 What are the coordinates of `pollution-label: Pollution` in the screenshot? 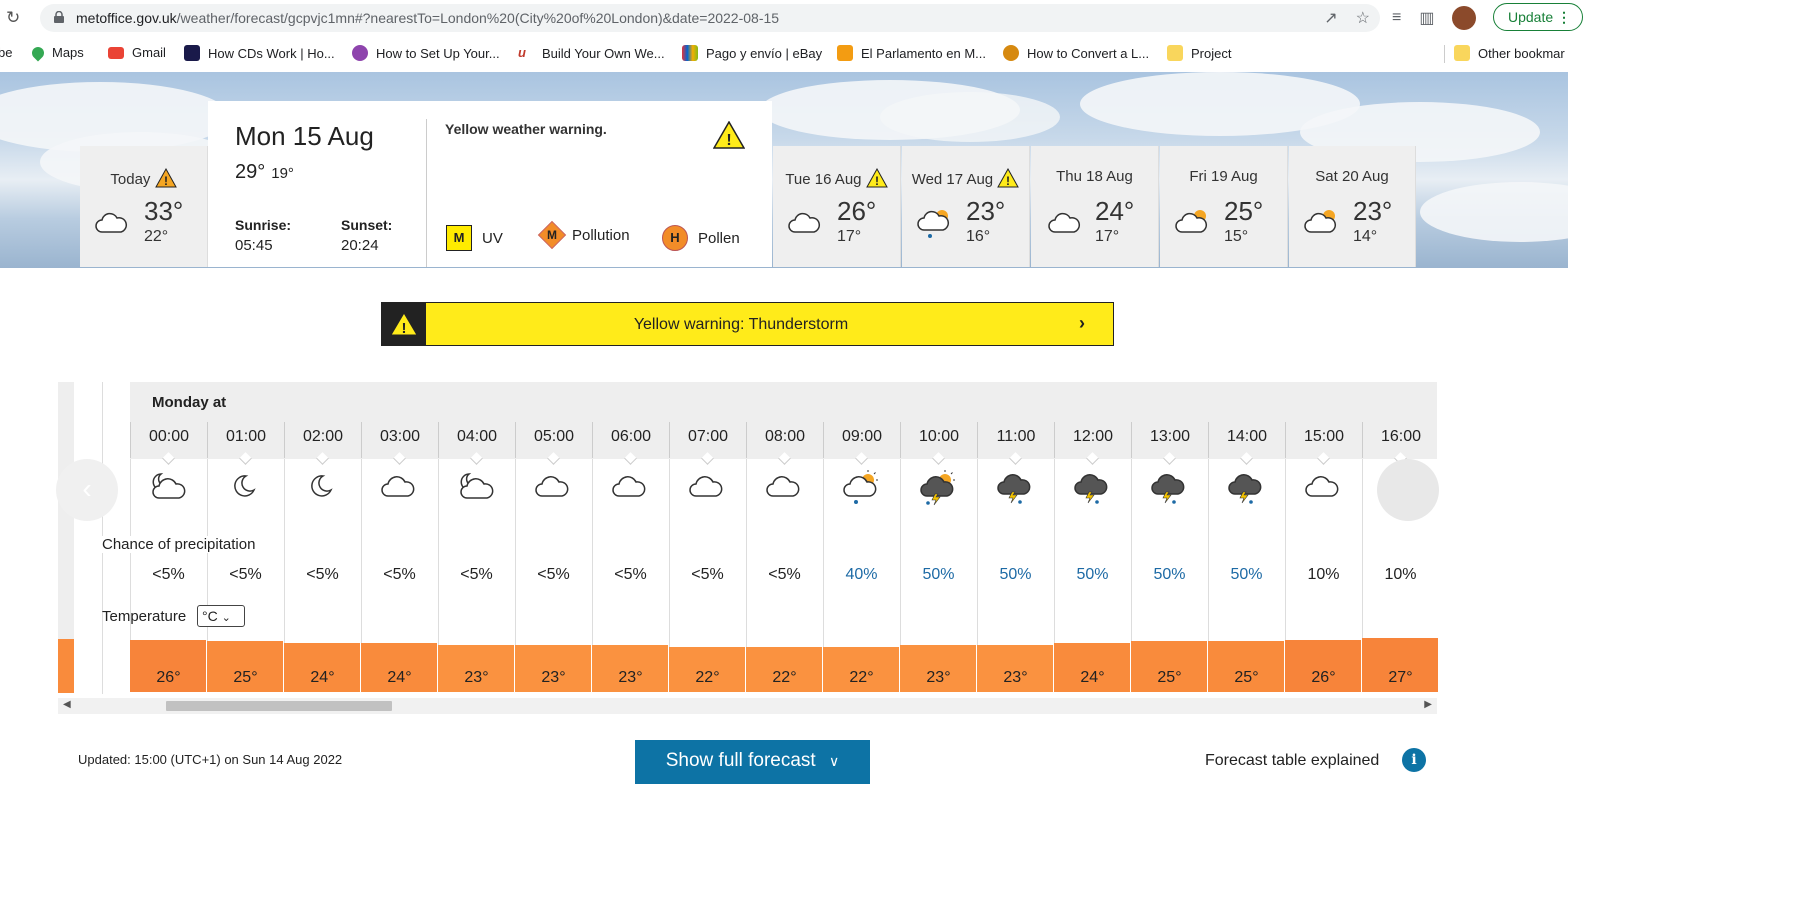 It's located at (601, 235).